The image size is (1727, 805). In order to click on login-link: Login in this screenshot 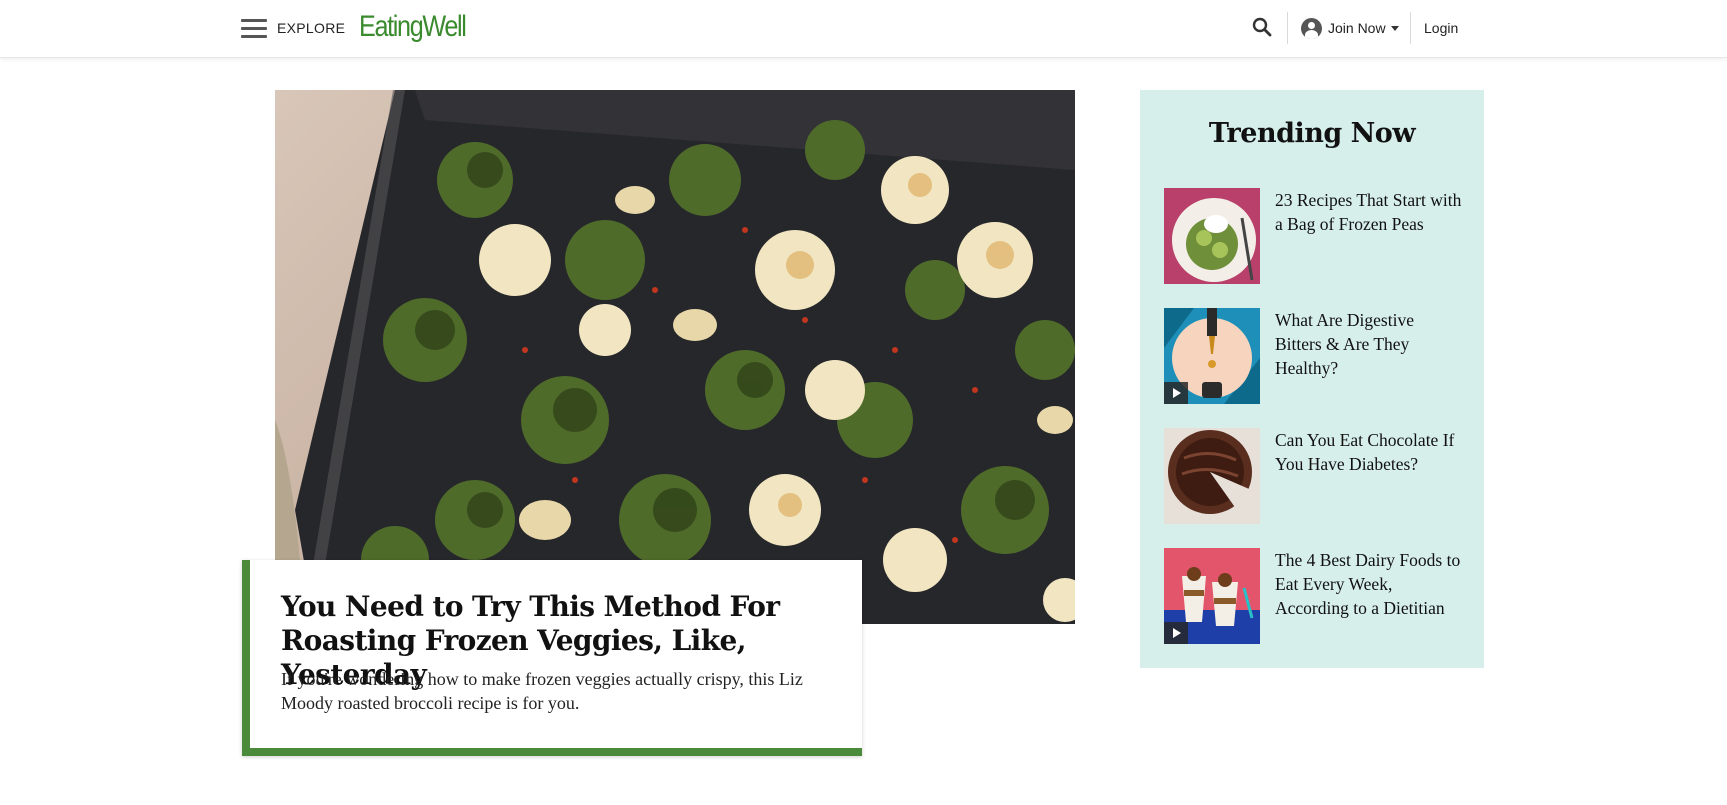, I will do `click(1441, 28)`.